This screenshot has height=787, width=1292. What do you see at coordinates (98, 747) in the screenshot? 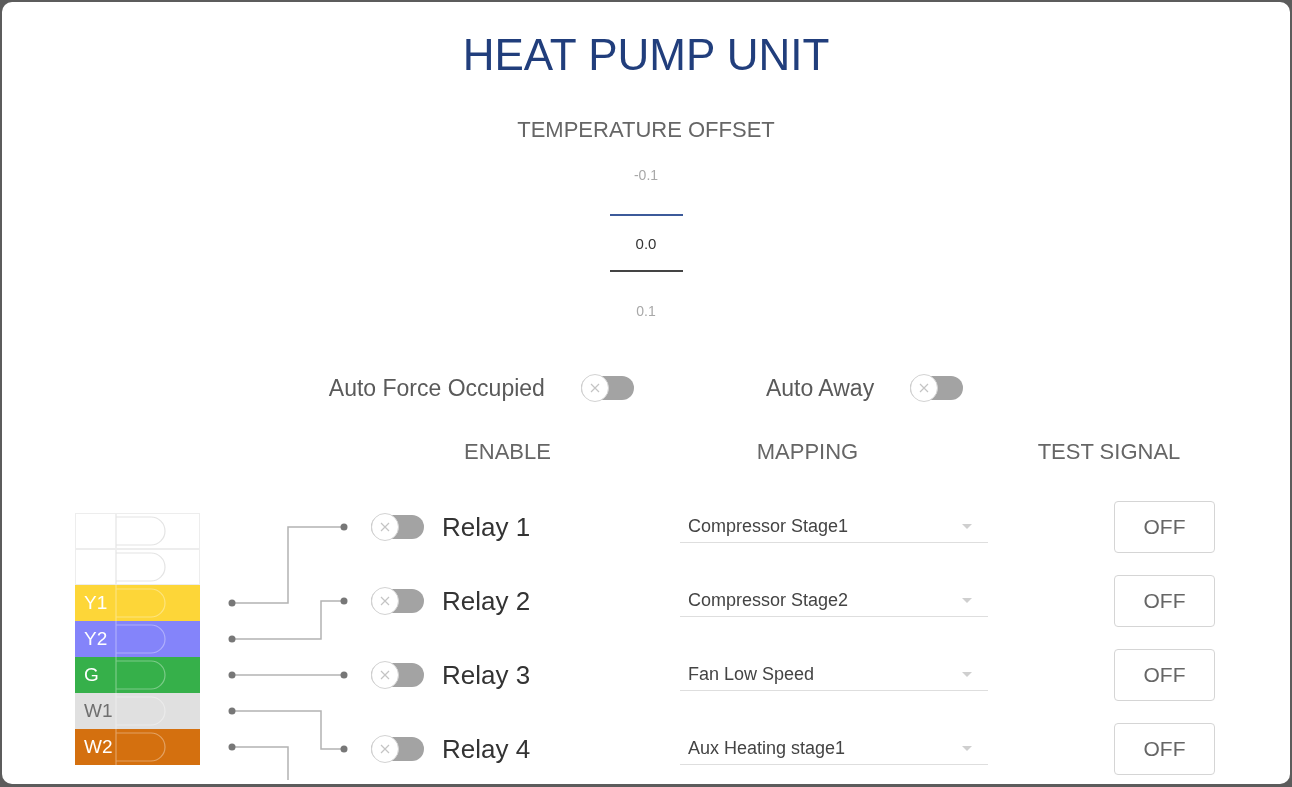
I see `terminal-label: W2` at bounding box center [98, 747].